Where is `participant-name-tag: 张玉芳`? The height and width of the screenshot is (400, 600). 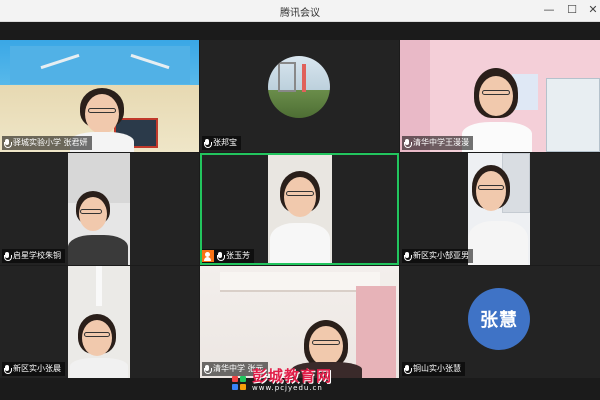 participant-name-tag: 张玉芳 is located at coordinates (228, 256).